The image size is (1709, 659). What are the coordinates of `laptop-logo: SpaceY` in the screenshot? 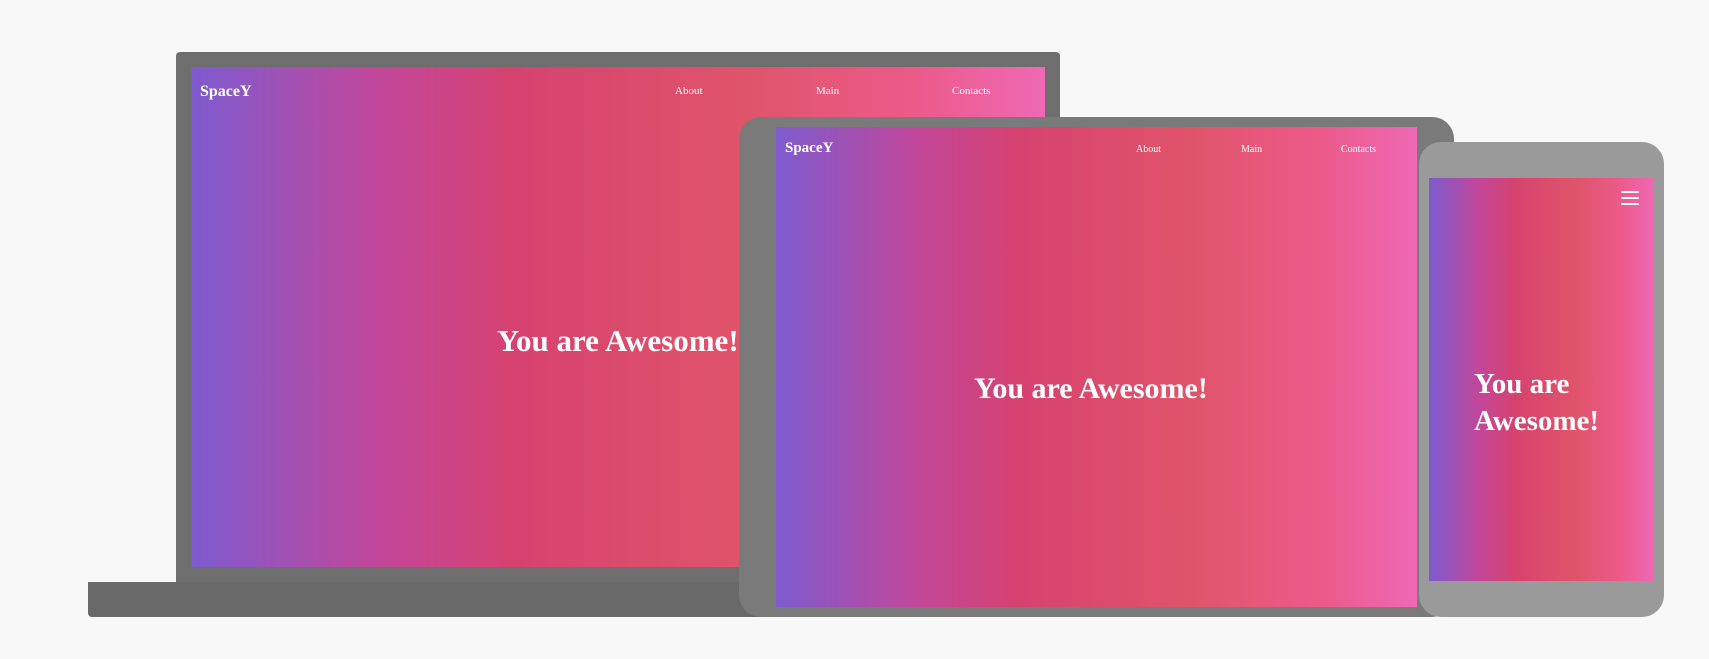 It's located at (226, 92).